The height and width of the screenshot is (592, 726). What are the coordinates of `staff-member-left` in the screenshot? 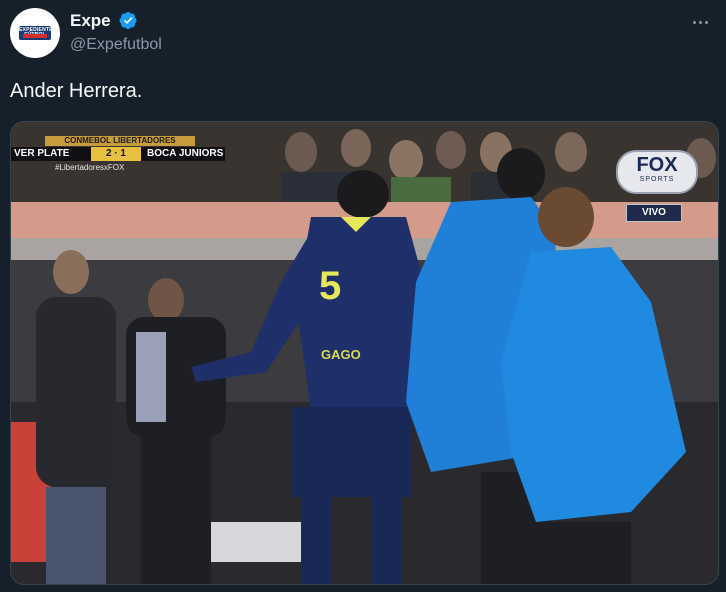 It's located at (76, 417).